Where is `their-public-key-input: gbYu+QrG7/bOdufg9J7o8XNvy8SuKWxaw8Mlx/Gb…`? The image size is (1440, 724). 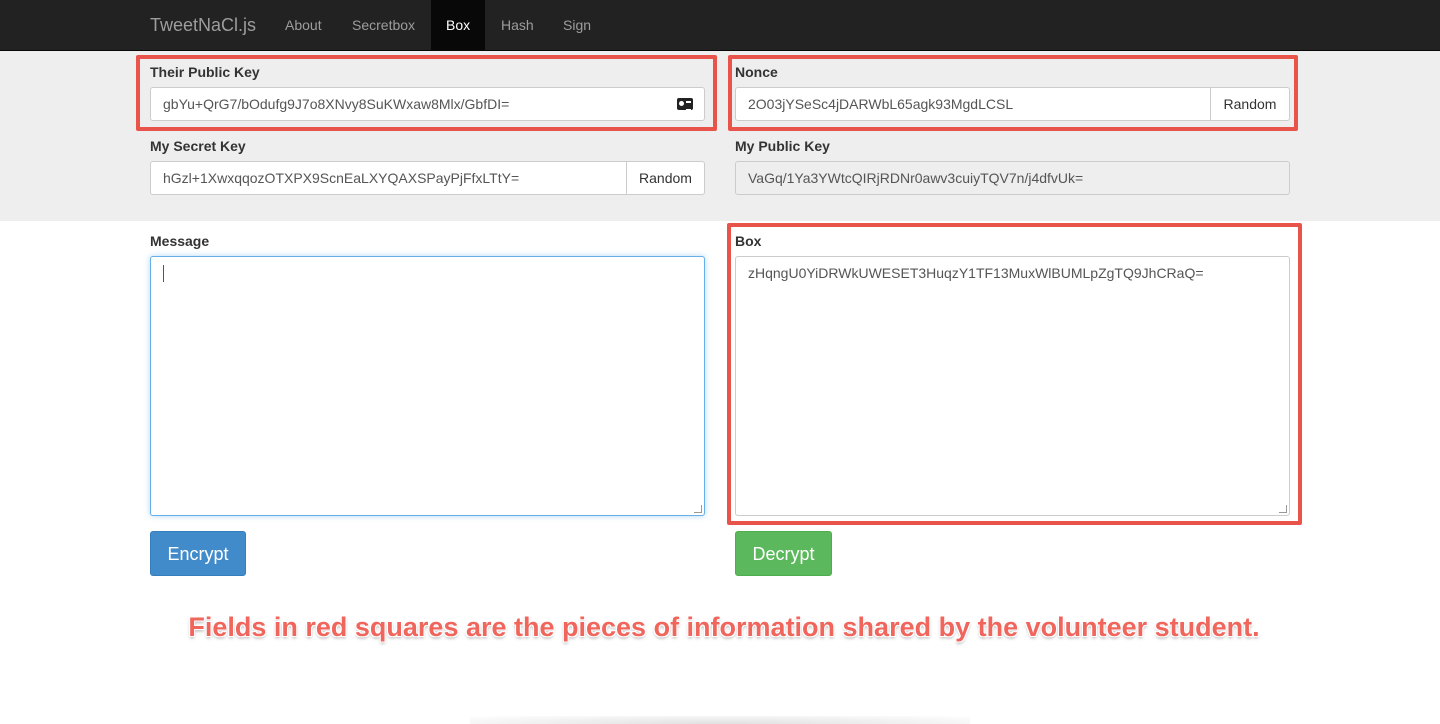 their-public-key-input: gbYu+QrG7/bOdufg9J7o8XNvy8SuKWxaw8Mlx/Gb… is located at coordinates (427, 104).